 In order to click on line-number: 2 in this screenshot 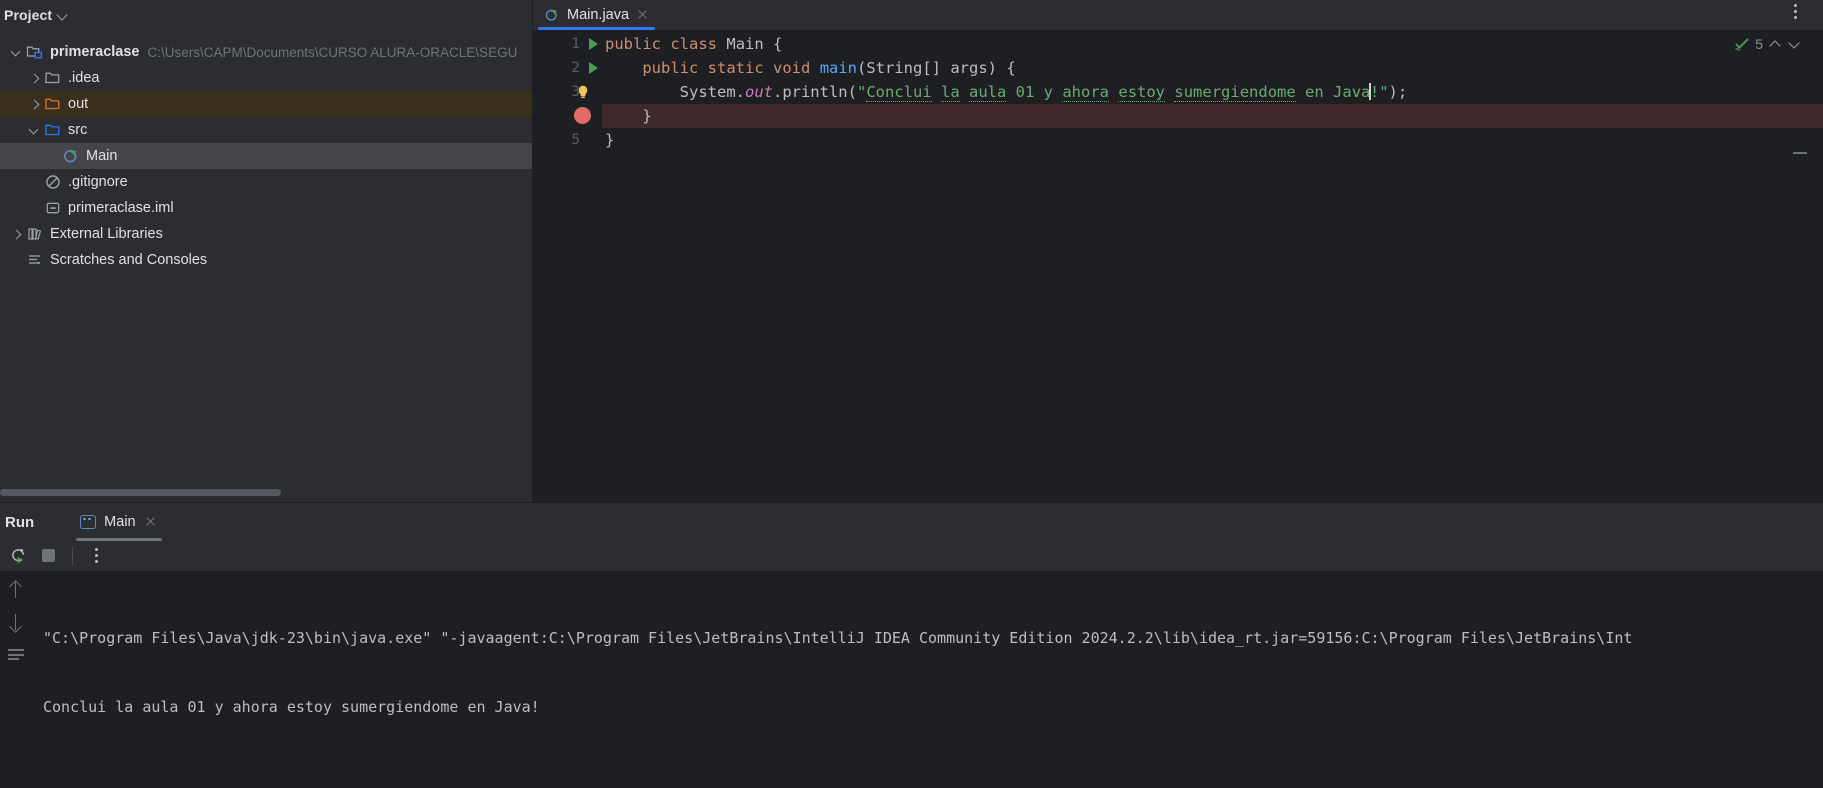, I will do `click(575, 68)`.